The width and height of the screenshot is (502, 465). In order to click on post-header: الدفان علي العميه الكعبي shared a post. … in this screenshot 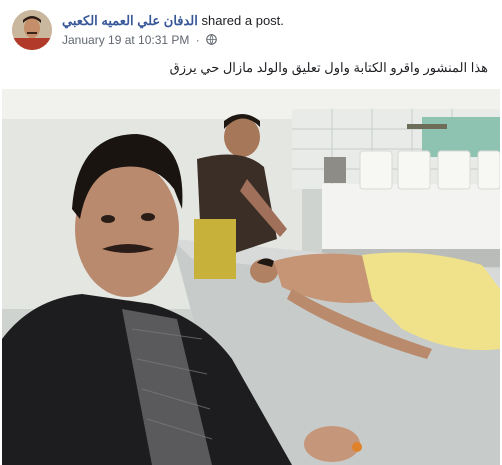, I will do `click(252, 32)`.